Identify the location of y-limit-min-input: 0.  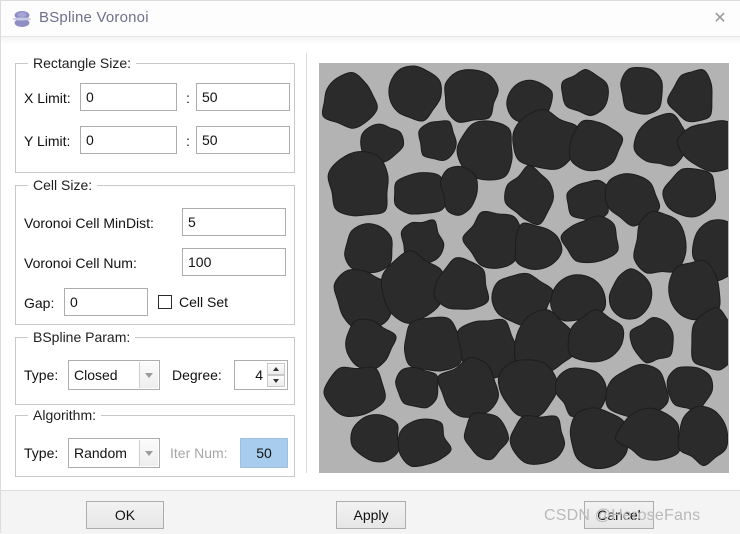
(128, 140).